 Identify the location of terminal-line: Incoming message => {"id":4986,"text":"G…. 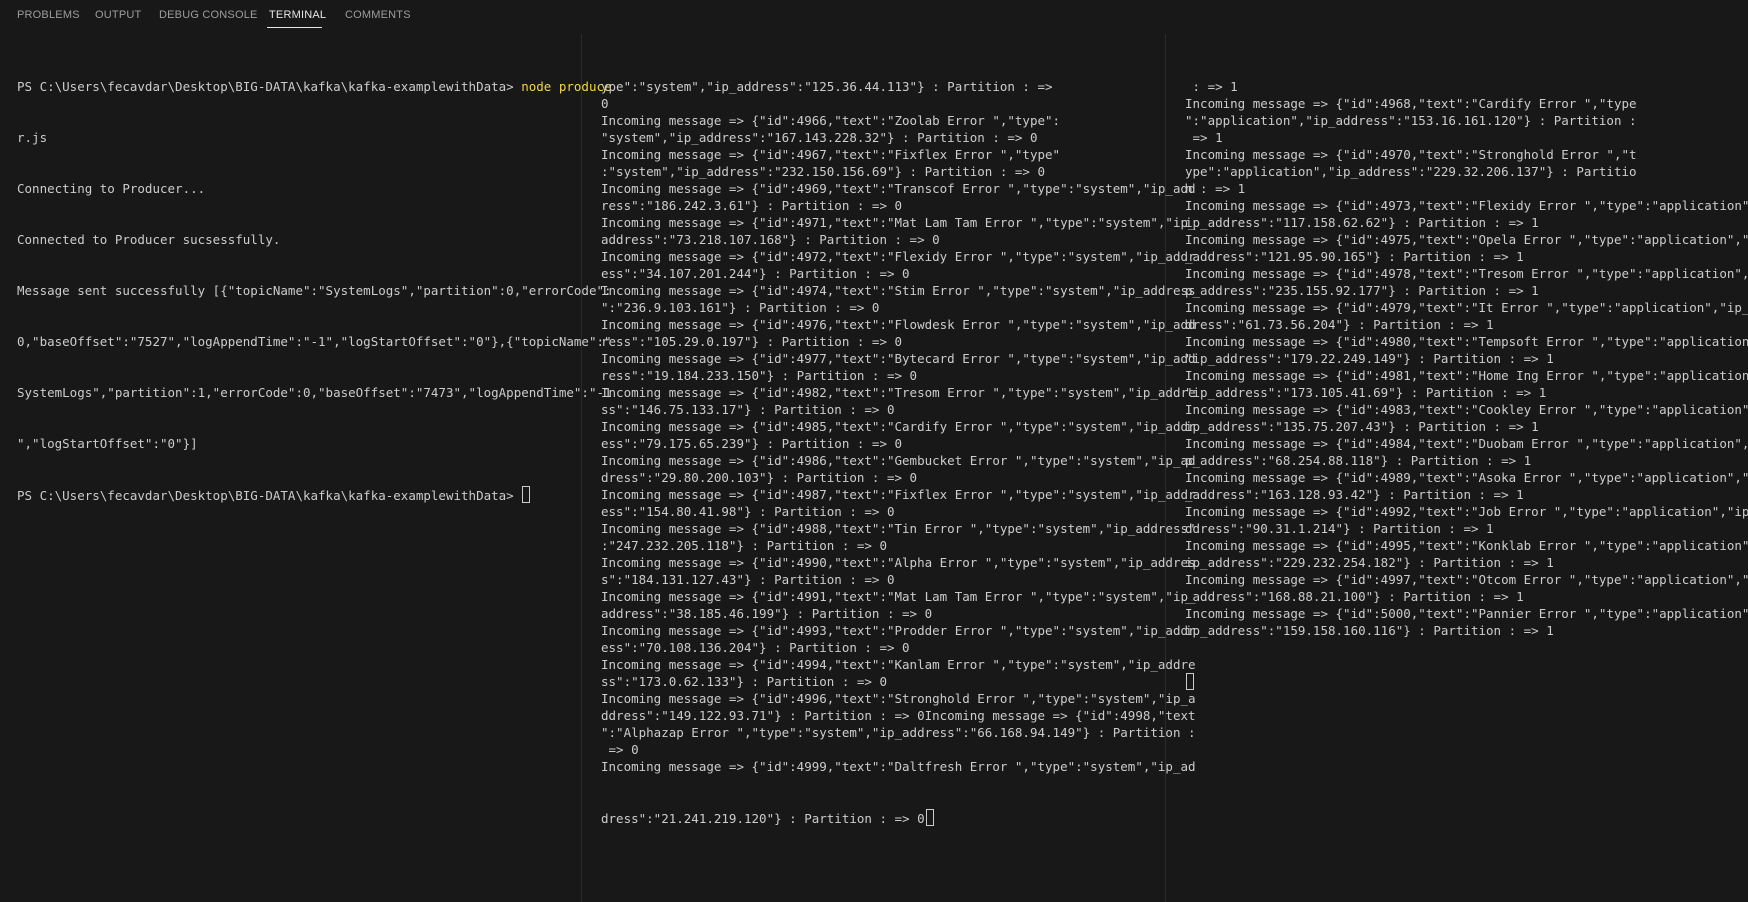
(898, 460).